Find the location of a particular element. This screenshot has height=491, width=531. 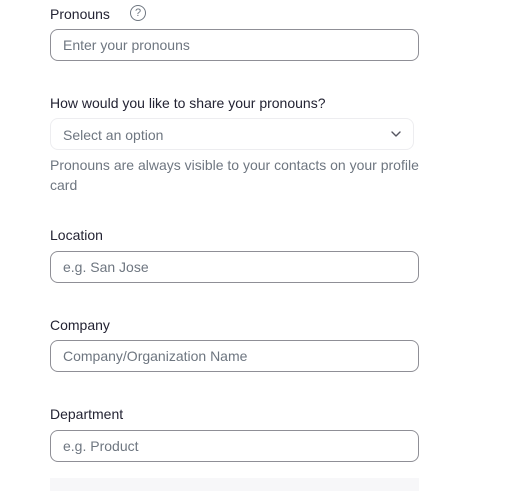

pronouns-label: Pronouns is located at coordinates (80, 14).